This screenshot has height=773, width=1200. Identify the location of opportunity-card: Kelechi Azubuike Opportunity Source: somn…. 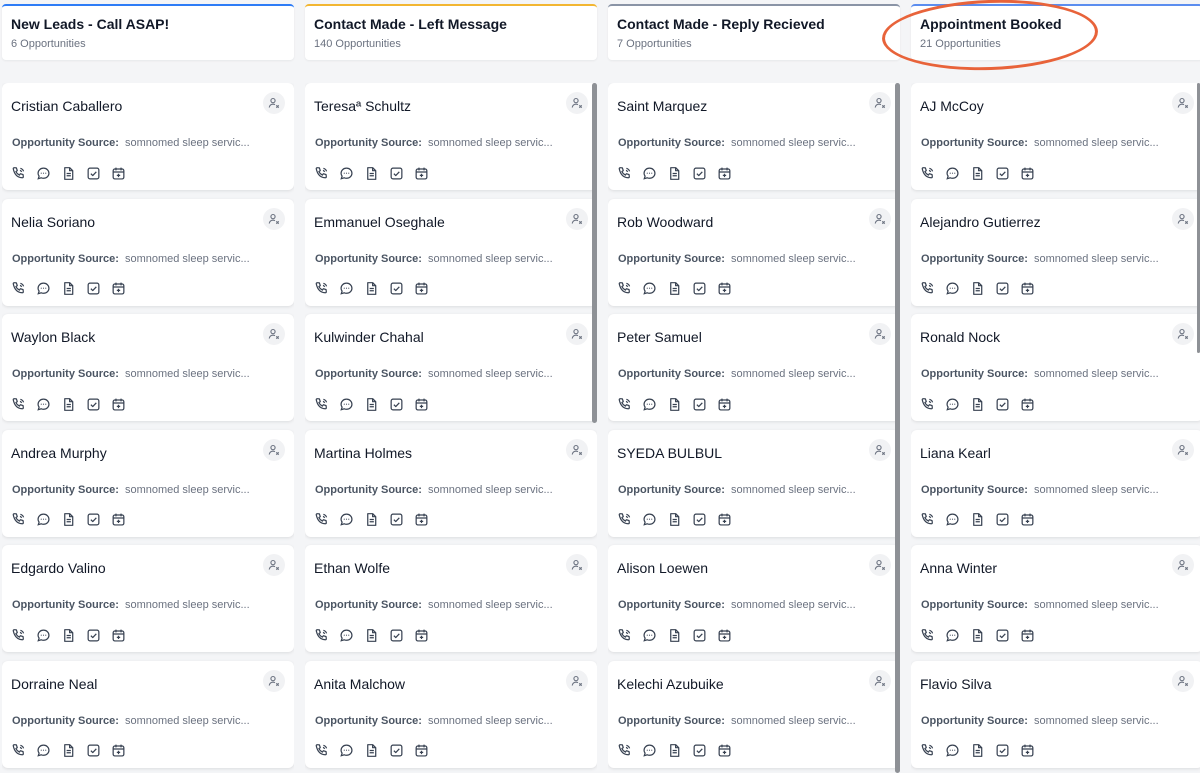
(754, 714).